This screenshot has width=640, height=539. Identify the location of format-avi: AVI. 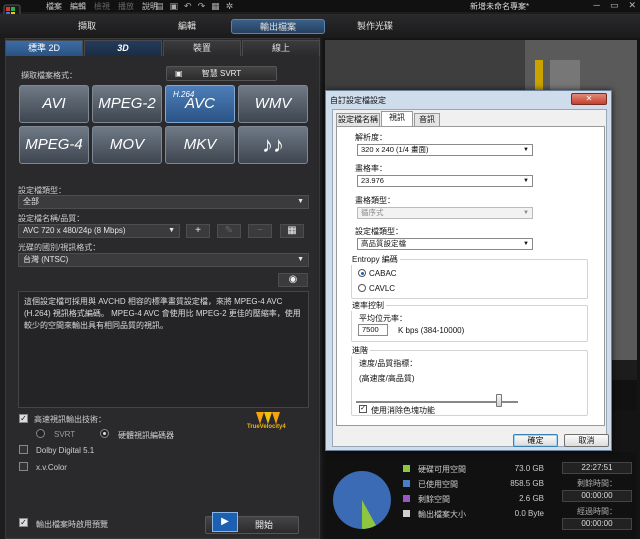
(54, 104).